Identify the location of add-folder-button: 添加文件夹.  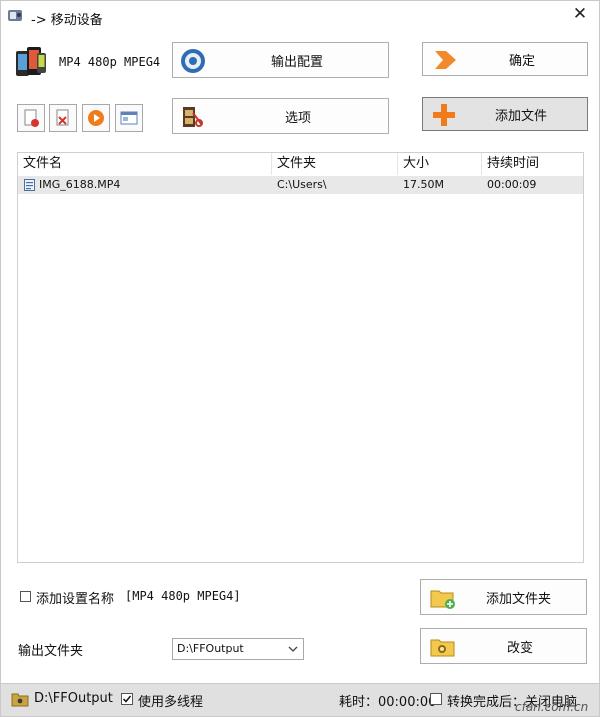
(503, 597).